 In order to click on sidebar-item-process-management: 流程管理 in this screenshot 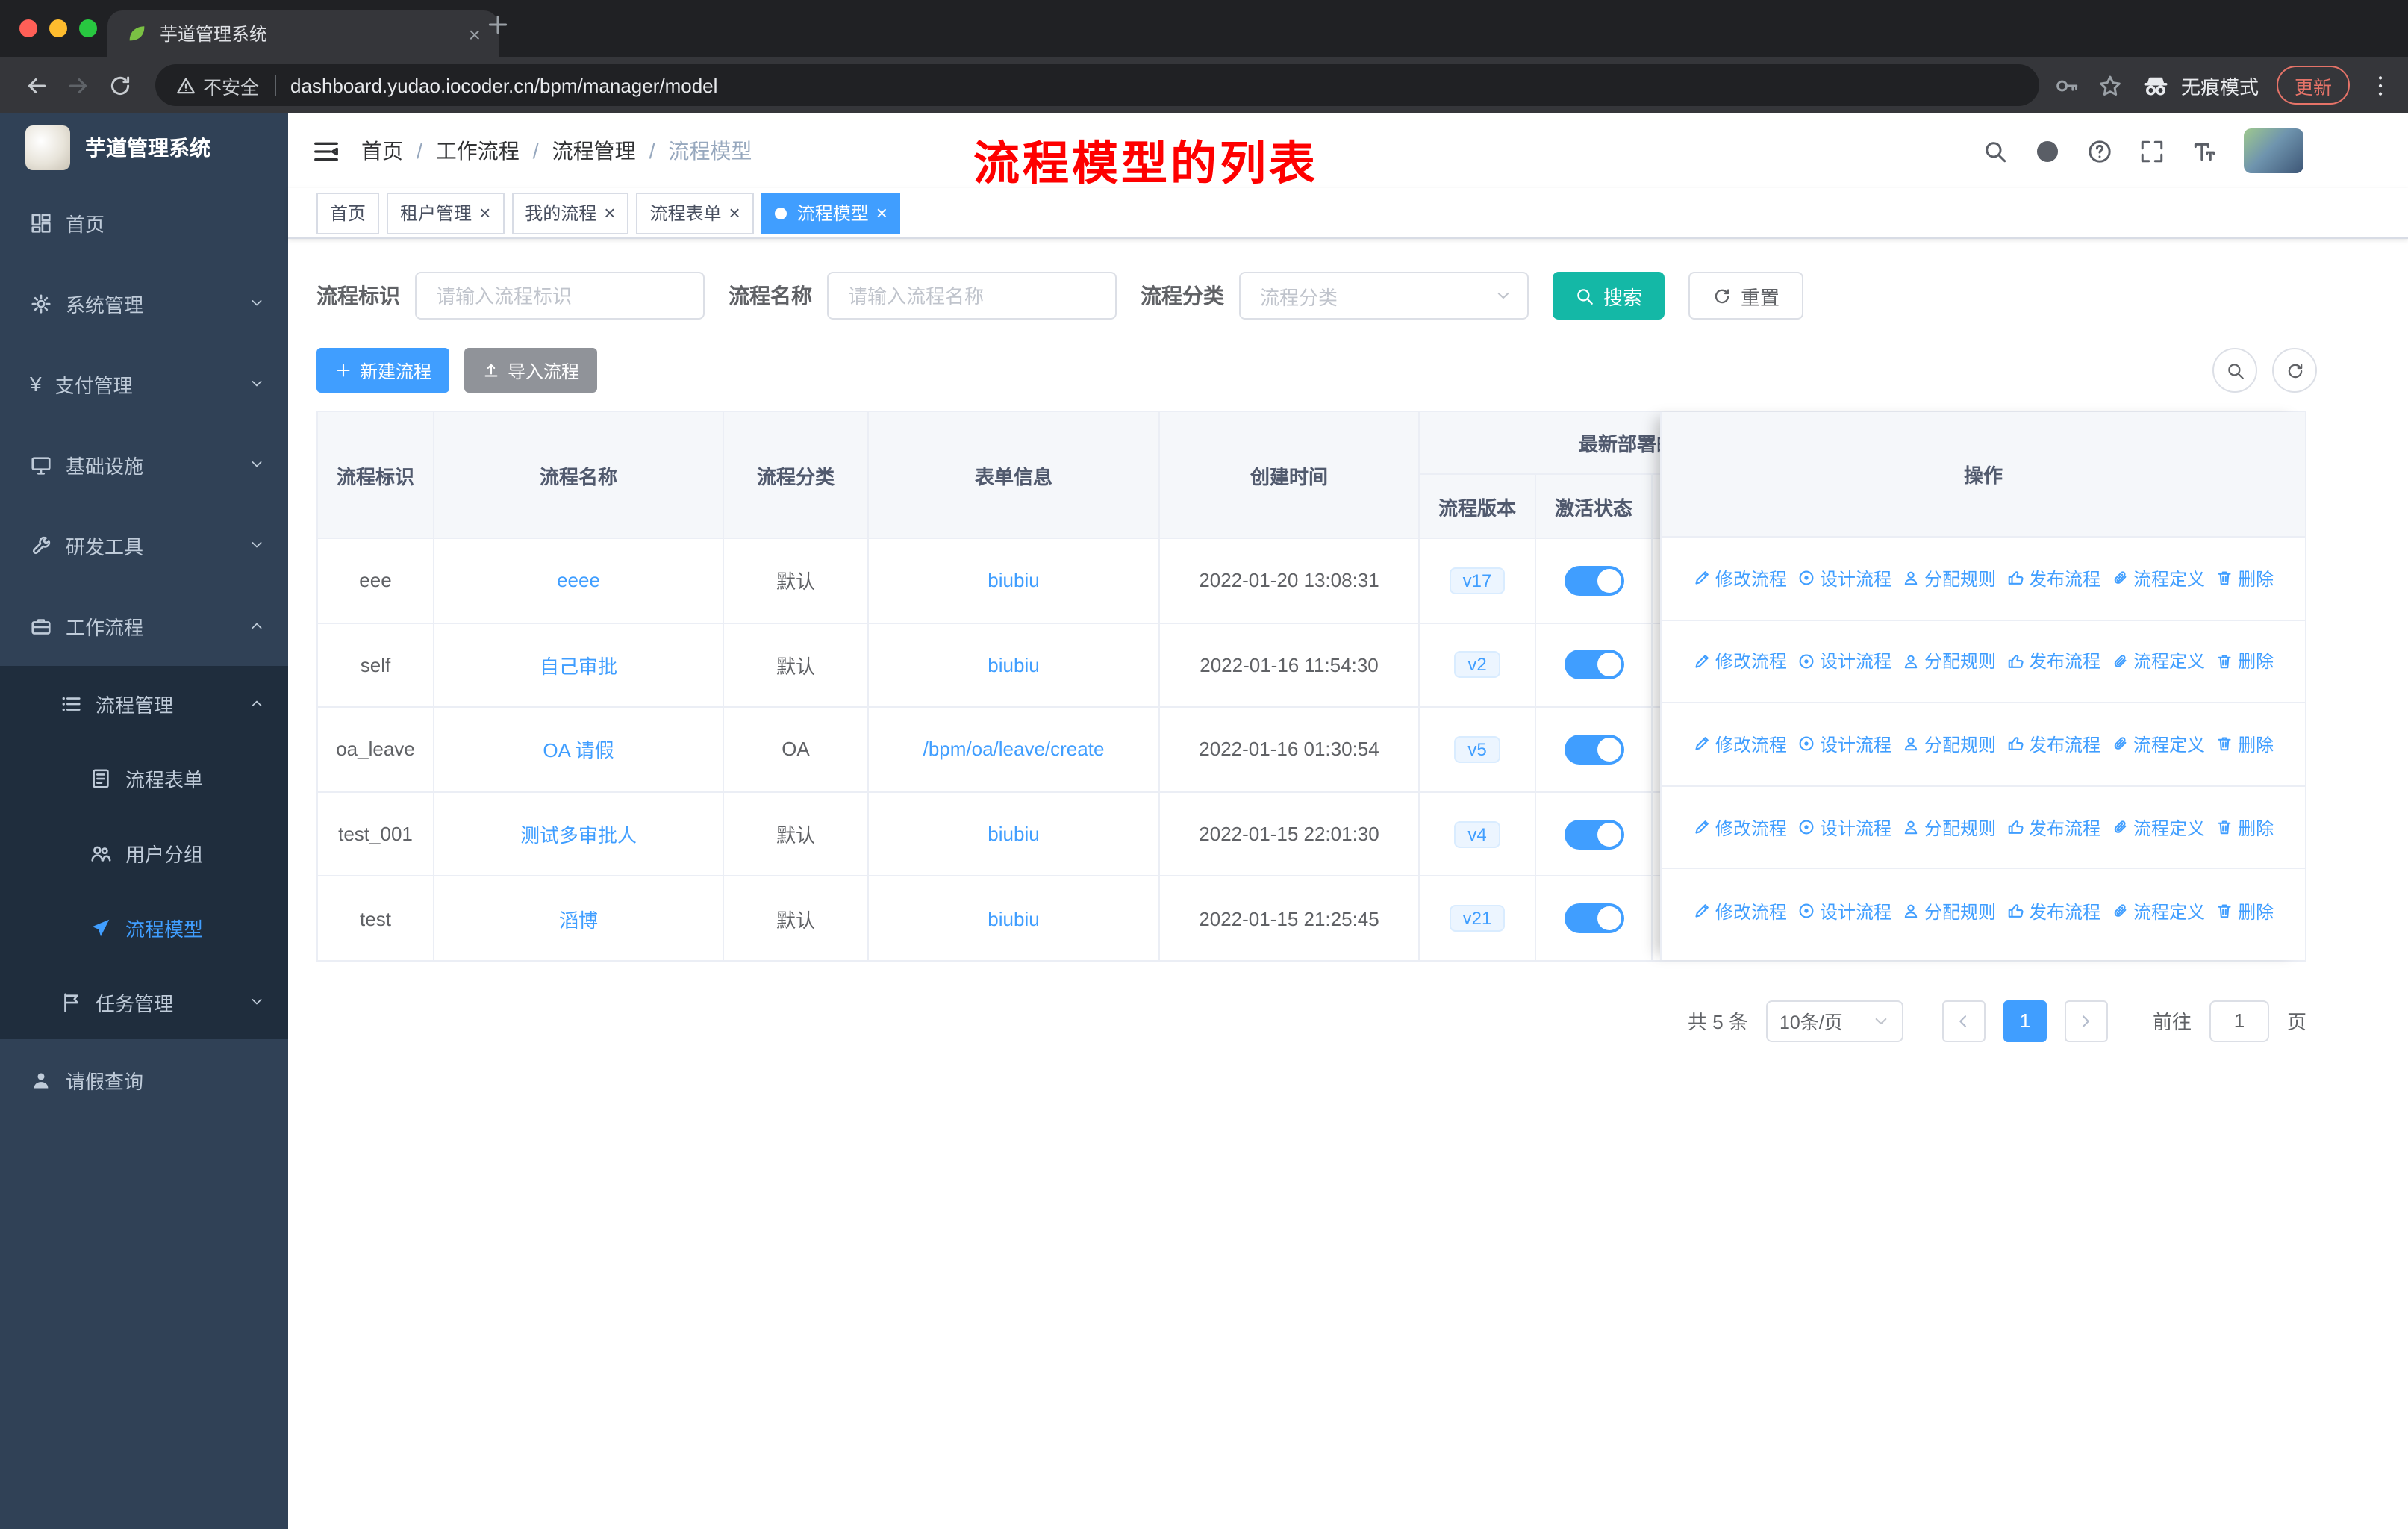, I will do `click(144, 703)`.